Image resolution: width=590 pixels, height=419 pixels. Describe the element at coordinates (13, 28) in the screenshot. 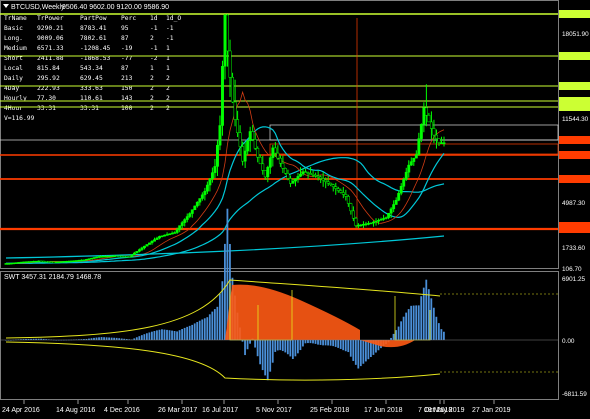

I see `table-cell: Basic` at that location.